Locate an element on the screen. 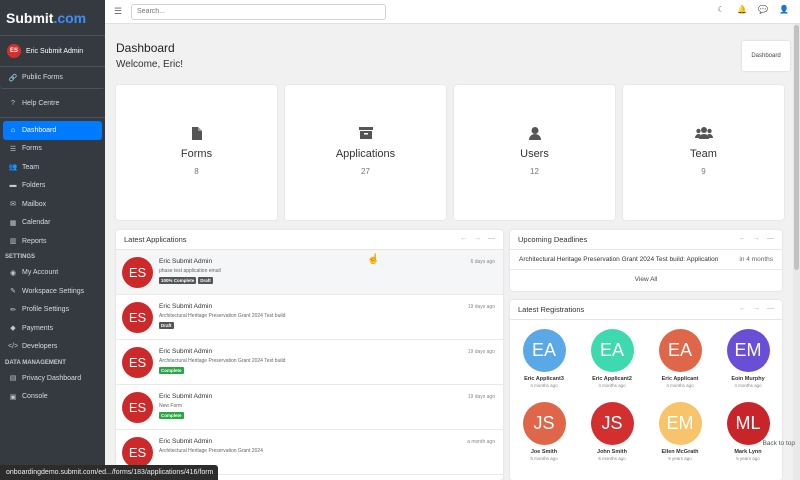  status-badge: Complete is located at coordinates (171, 415).